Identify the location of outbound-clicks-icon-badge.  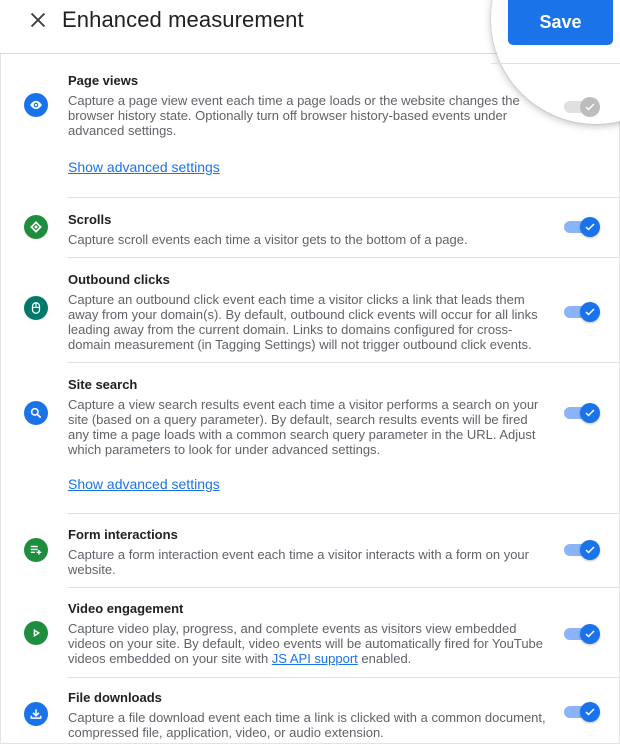
(36, 308).